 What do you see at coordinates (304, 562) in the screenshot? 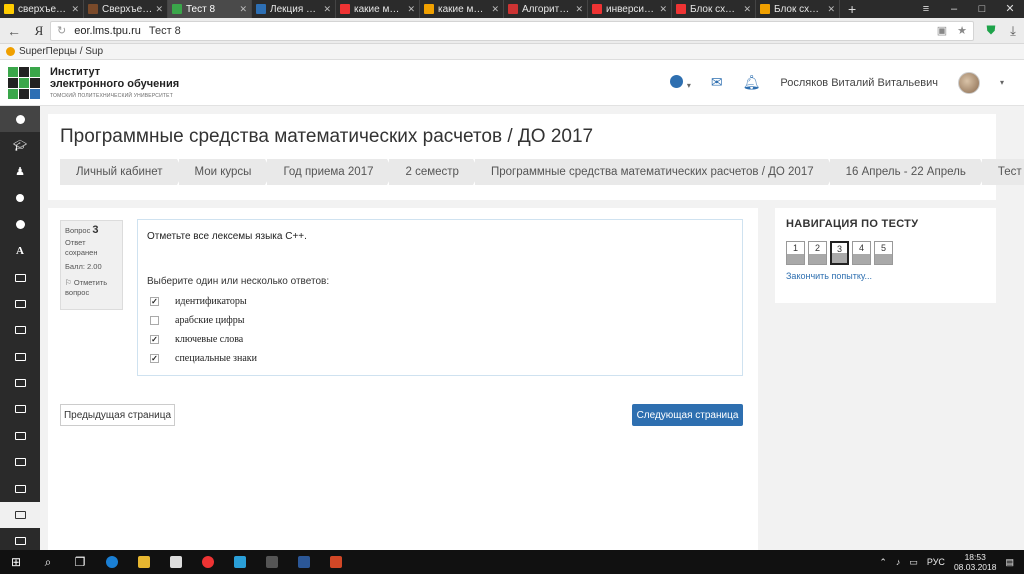
I see `word-icon` at bounding box center [304, 562].